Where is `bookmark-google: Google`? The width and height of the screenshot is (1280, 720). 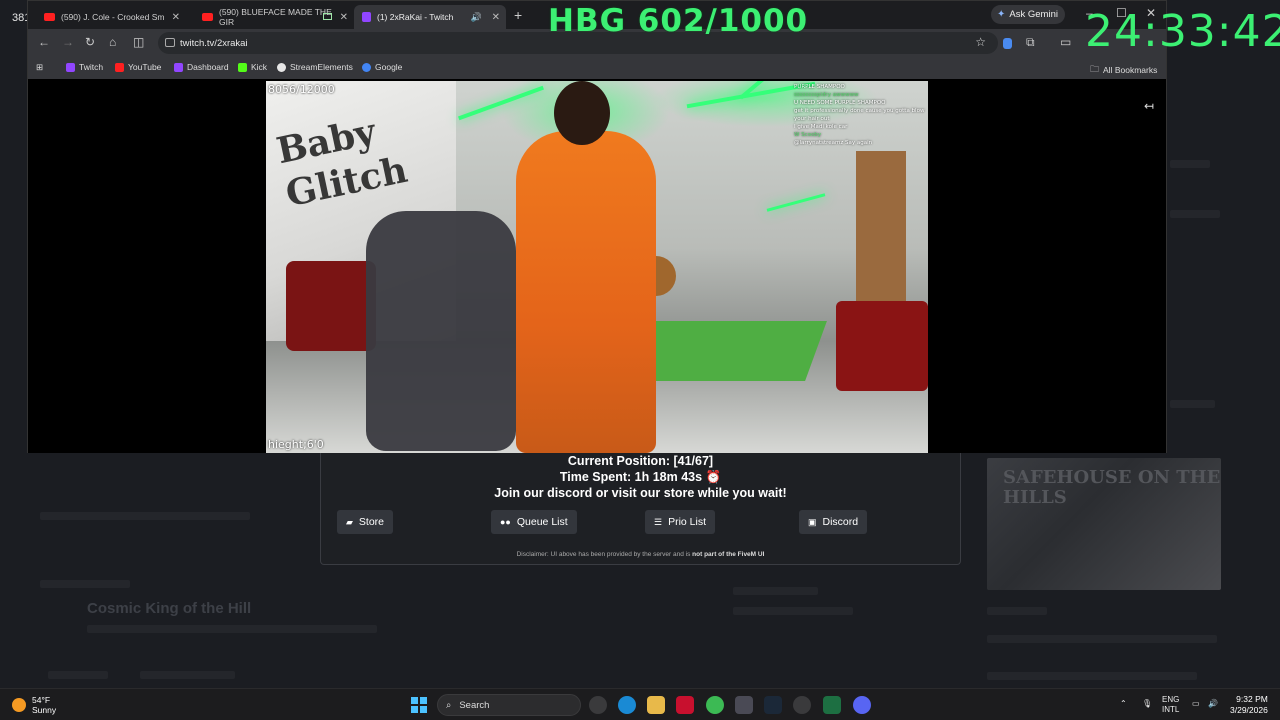
bookmark-google: Google is located at coordinates (382, 67).